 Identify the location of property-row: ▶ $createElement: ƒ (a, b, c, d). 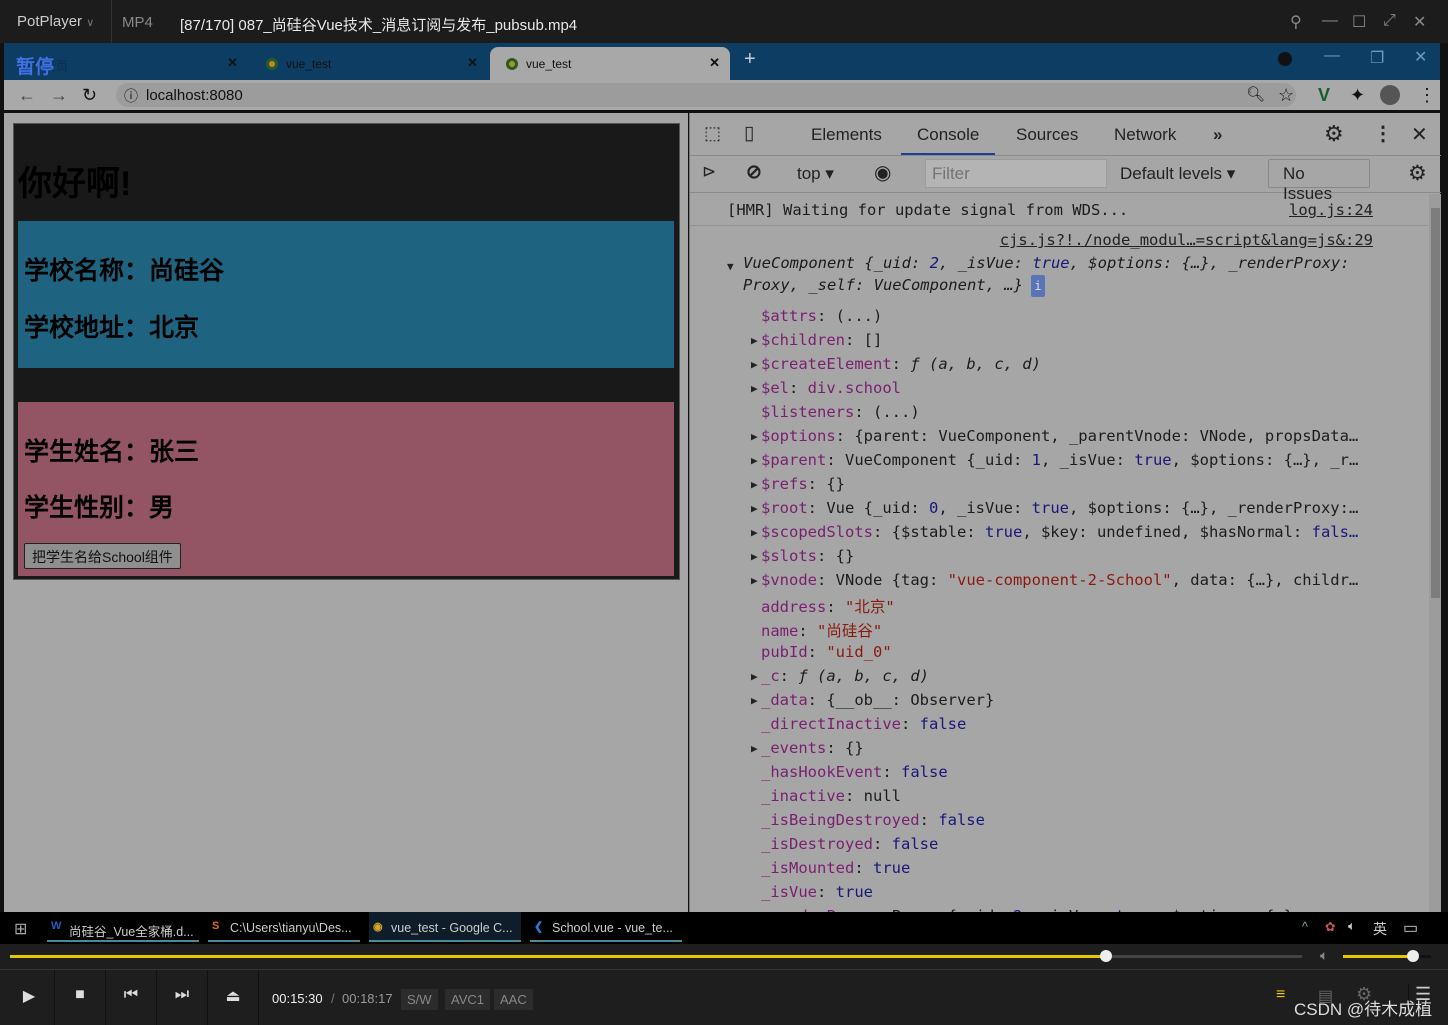
(896, 364).